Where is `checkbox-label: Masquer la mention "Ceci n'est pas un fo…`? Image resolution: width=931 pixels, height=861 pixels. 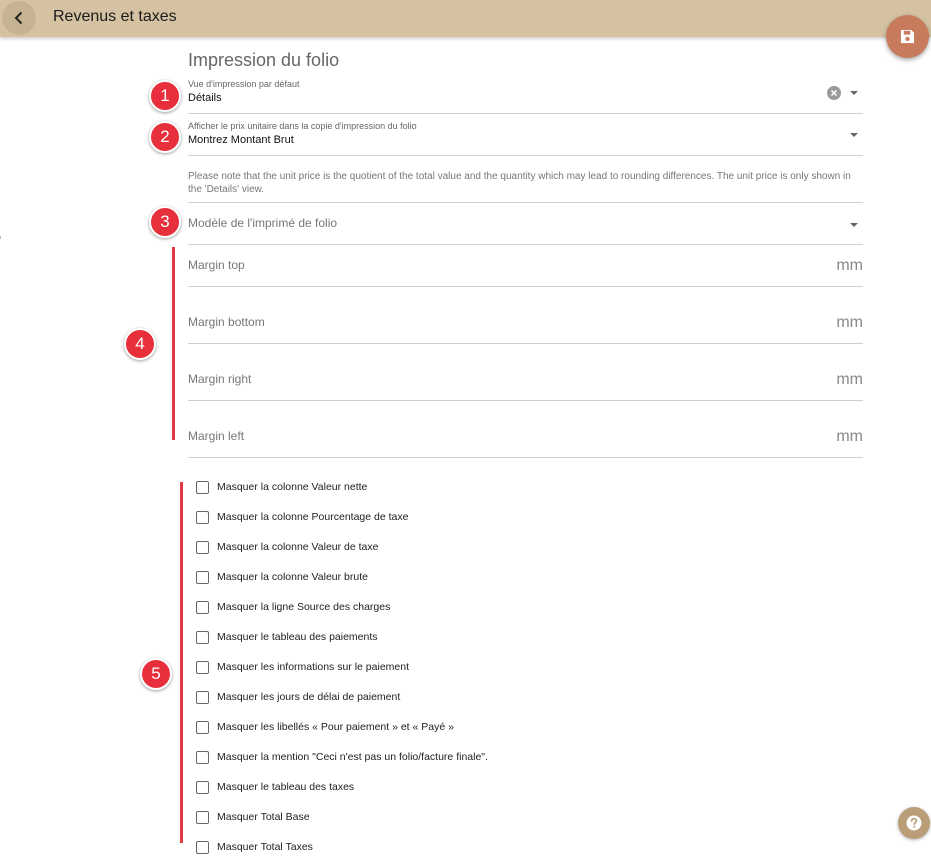
checkbox-label: Masquer la mention "Ceci n'est pas un fo… is located at coordinates (352, 757).